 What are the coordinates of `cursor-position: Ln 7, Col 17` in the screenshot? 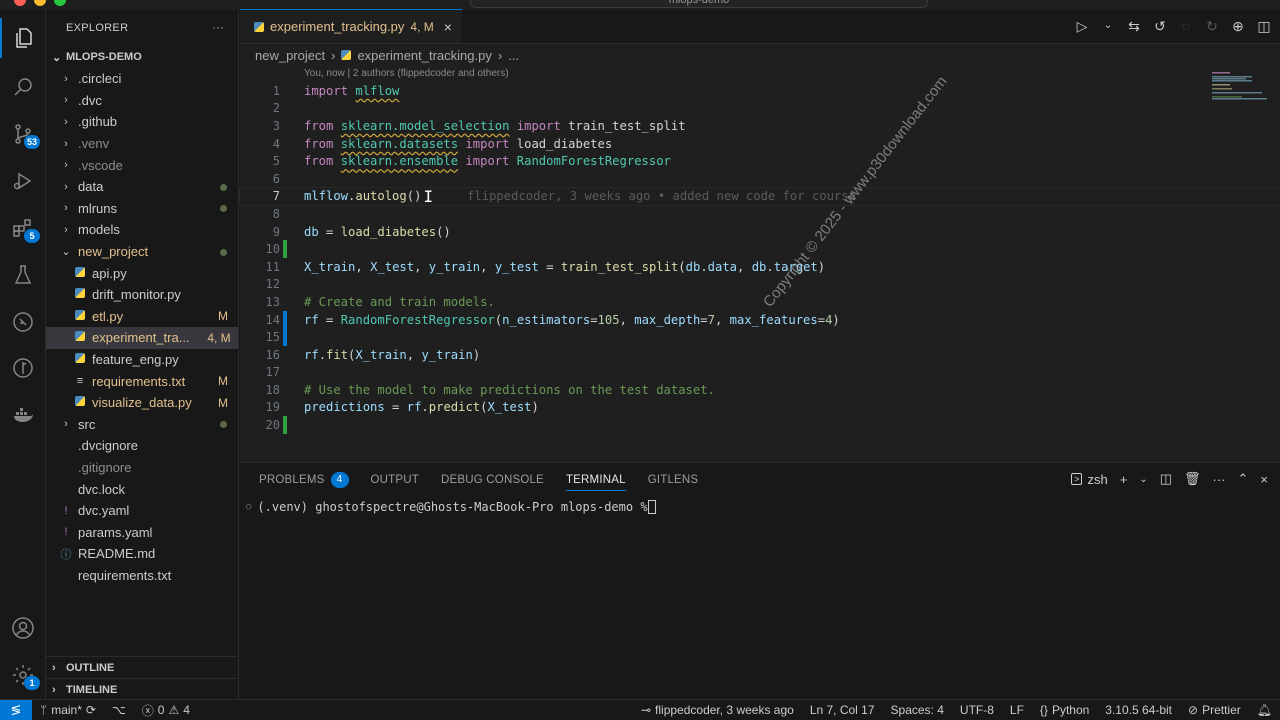 It's located at (842, 710).